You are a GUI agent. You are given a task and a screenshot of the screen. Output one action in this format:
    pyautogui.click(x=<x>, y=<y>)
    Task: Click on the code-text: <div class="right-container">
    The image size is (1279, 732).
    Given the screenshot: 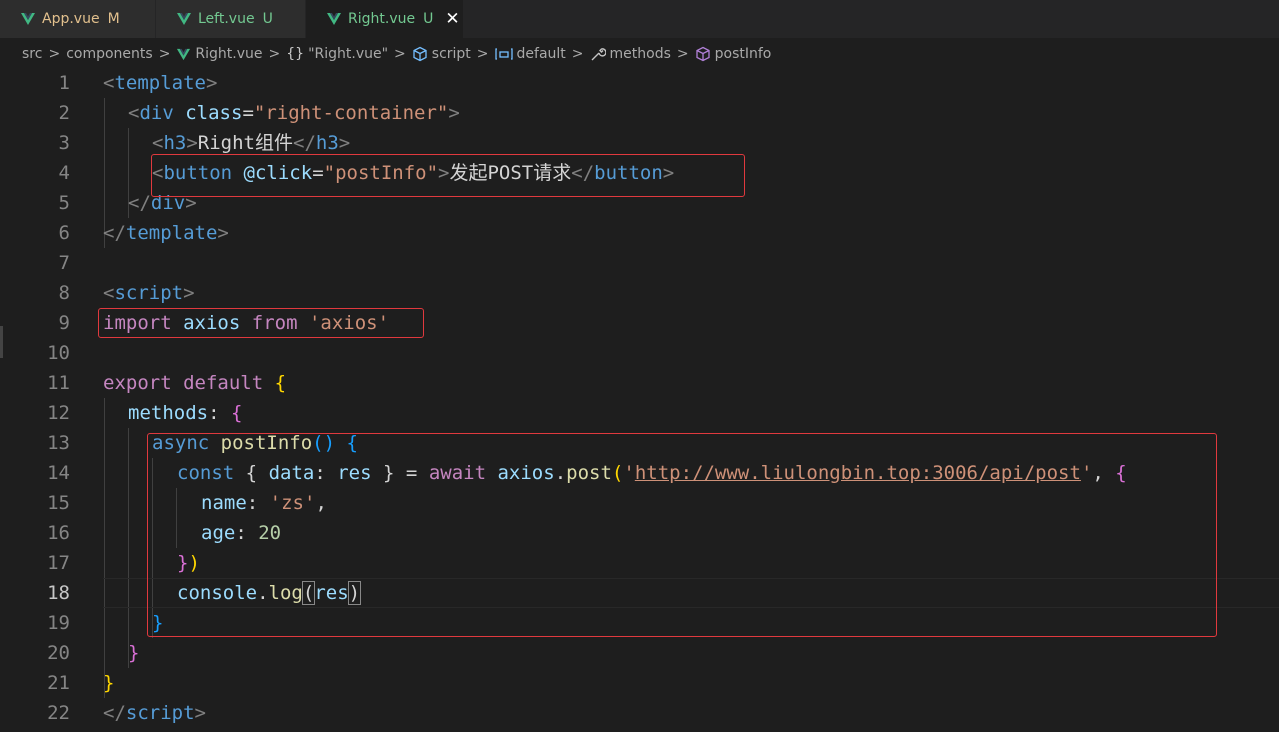 What is the action you would take?
    pyautogui.click(x=294, y=113)
    